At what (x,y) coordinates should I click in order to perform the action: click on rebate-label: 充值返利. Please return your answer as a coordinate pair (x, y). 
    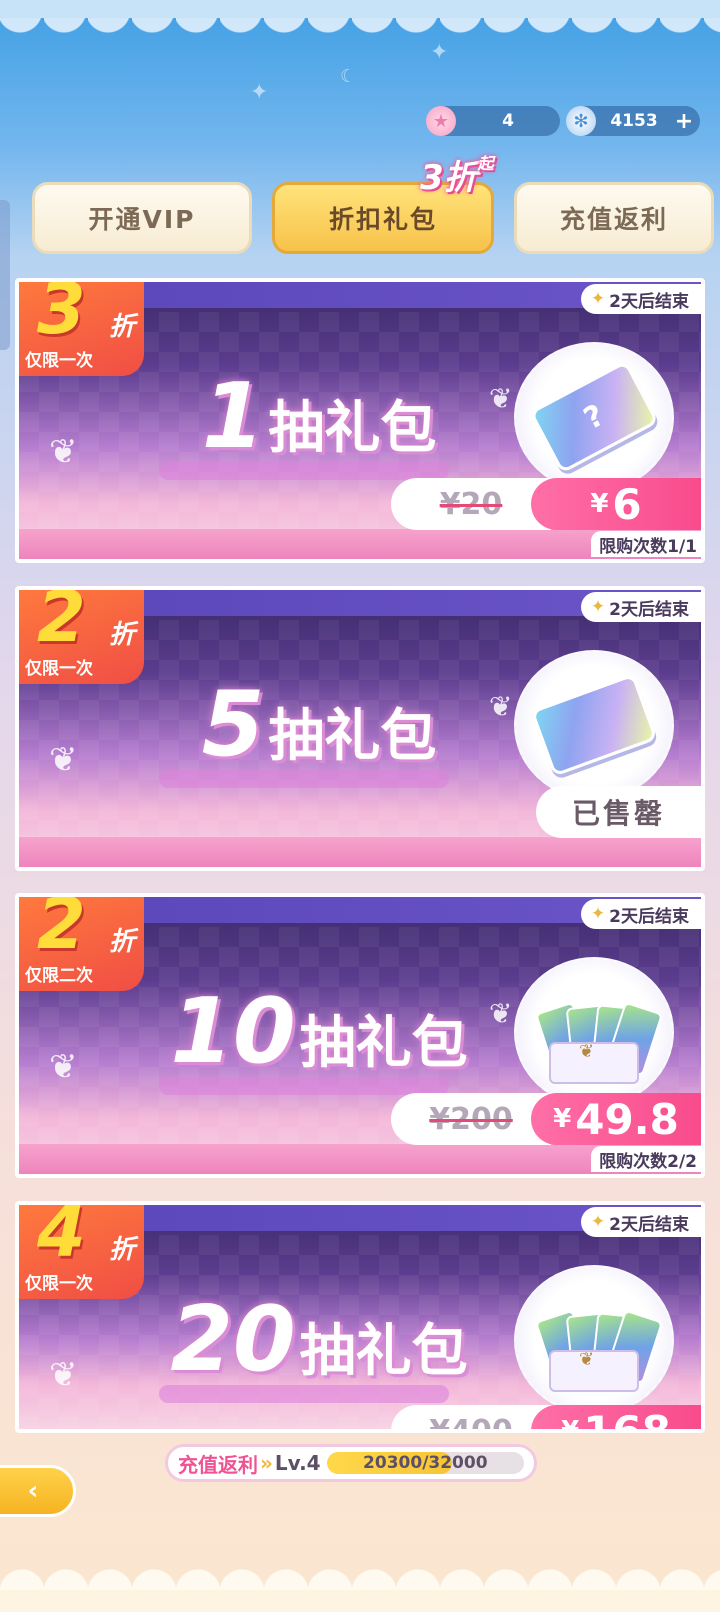
    Looking at the image, I should click on (218, 1464).